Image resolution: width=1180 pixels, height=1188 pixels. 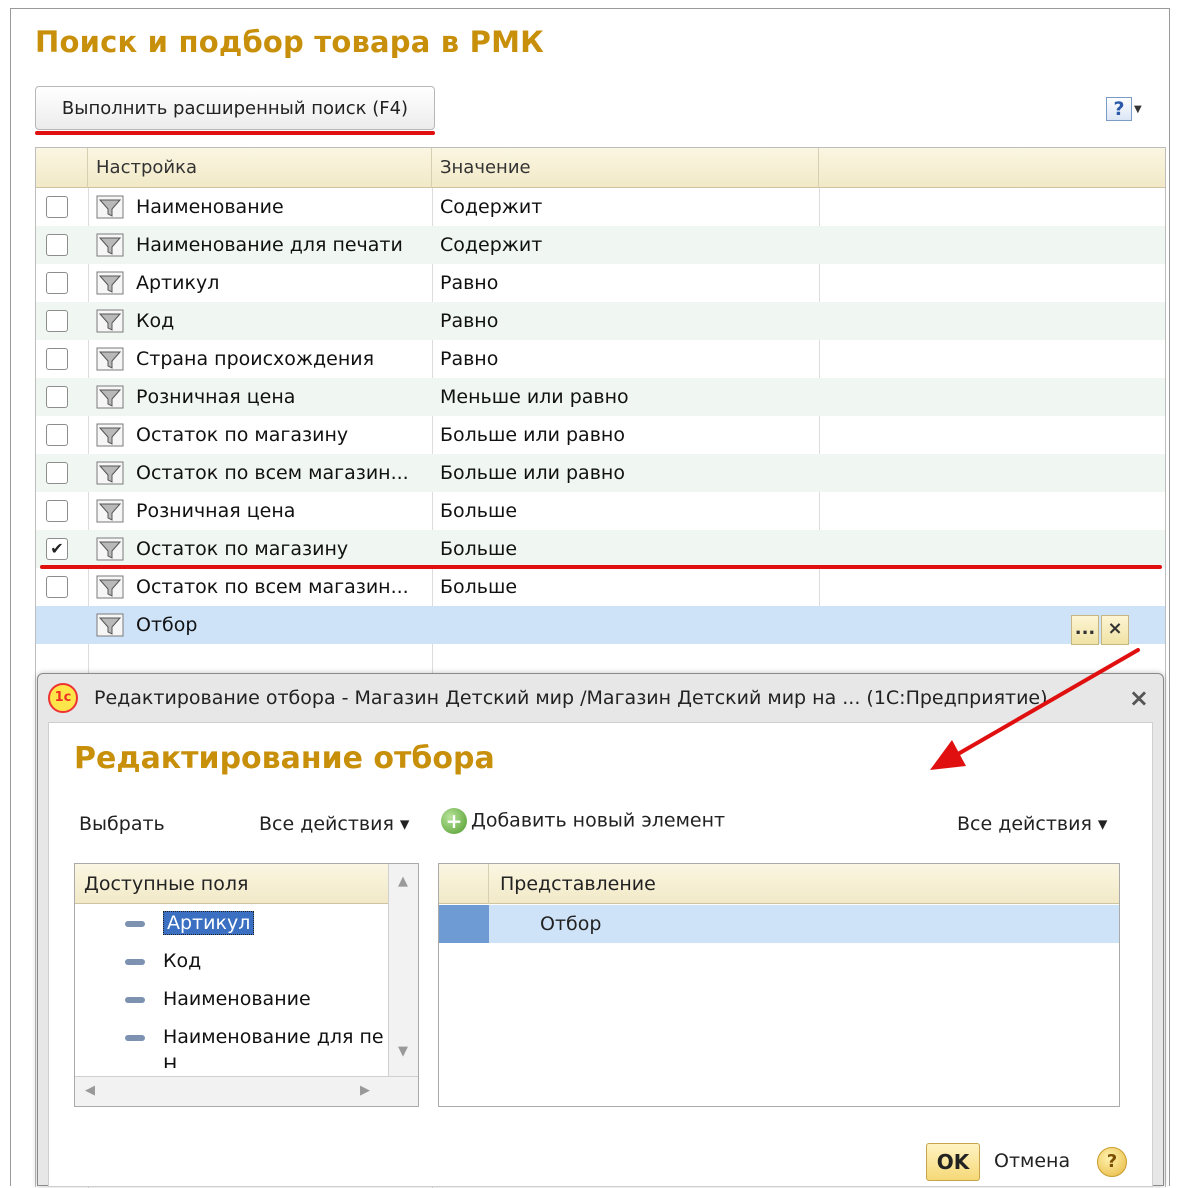 I want to click on available-fields-header: Доступные поля, so click(x=232, y=884).